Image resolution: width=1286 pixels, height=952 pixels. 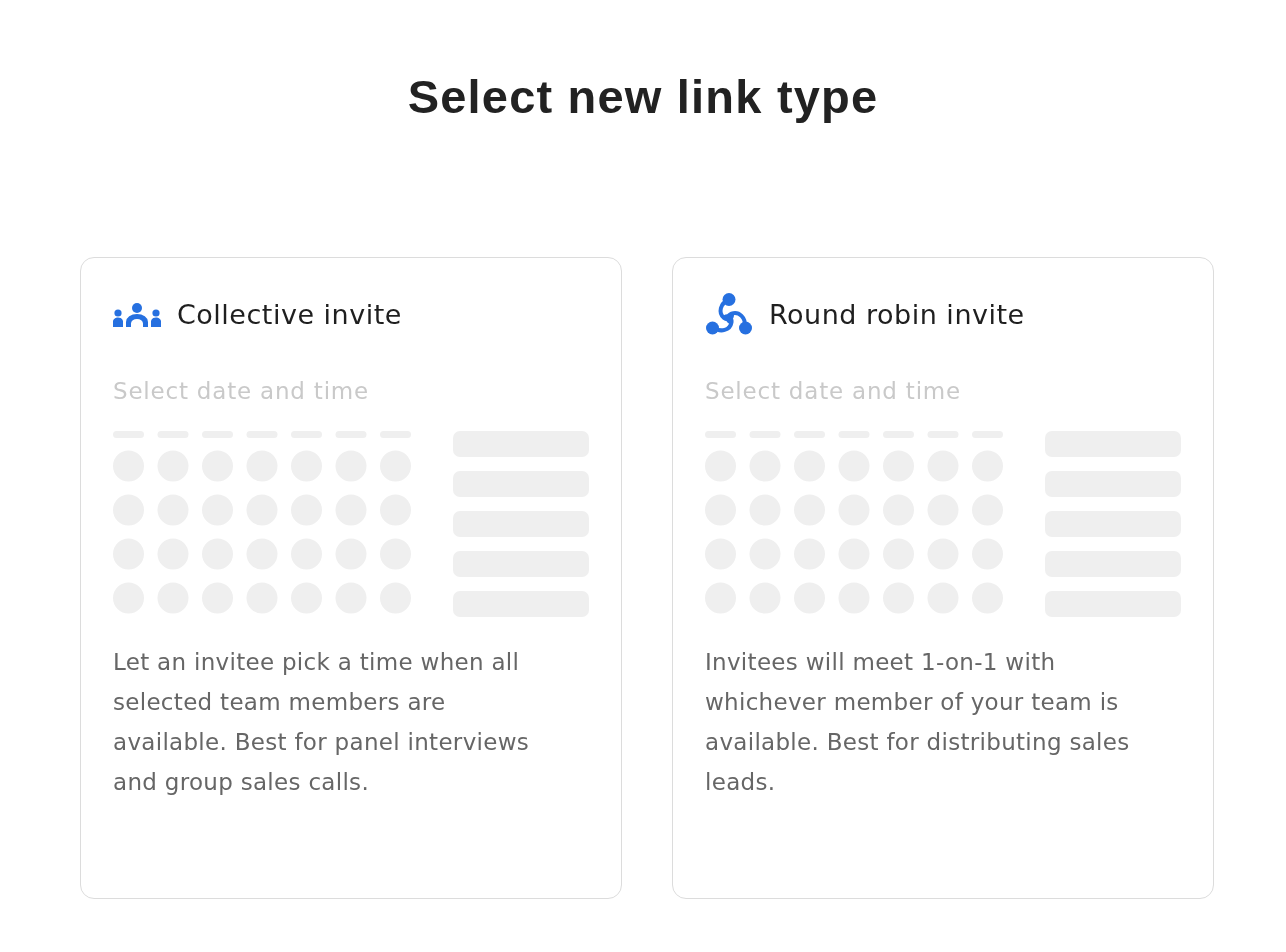 What do you see at coordinates (137, 315) in the screenshot?
I see `people-group-icon` at bounding box center [137, 315].